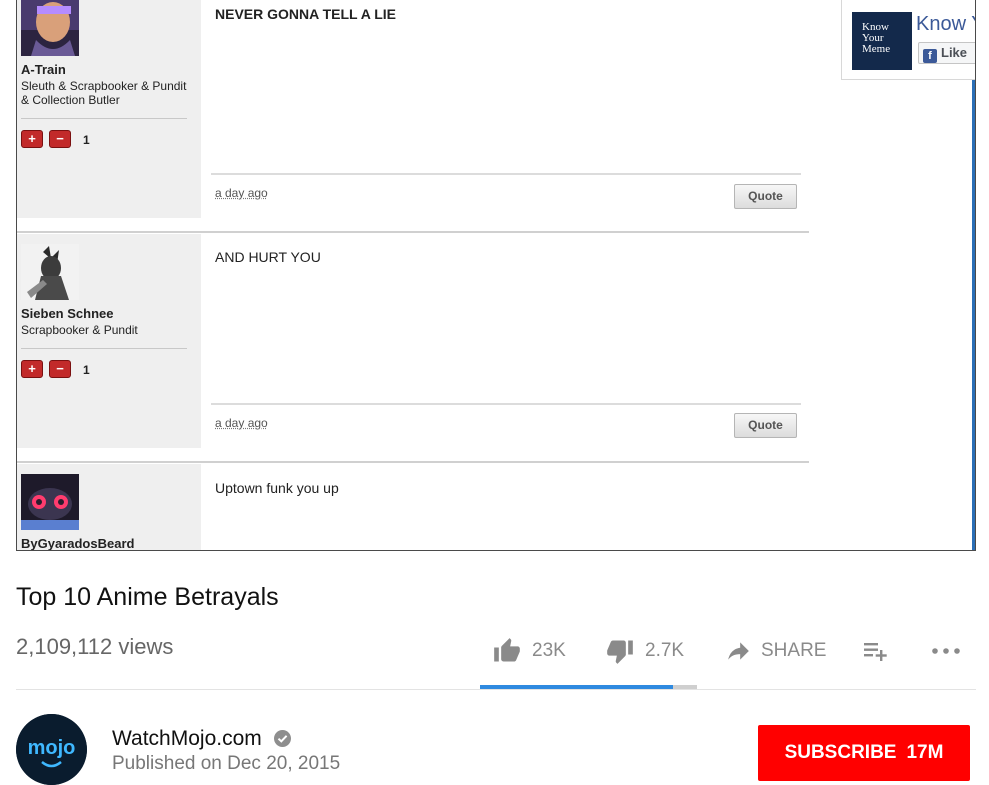  I want to click on subscriber-count: 17M, so click(925, 752).